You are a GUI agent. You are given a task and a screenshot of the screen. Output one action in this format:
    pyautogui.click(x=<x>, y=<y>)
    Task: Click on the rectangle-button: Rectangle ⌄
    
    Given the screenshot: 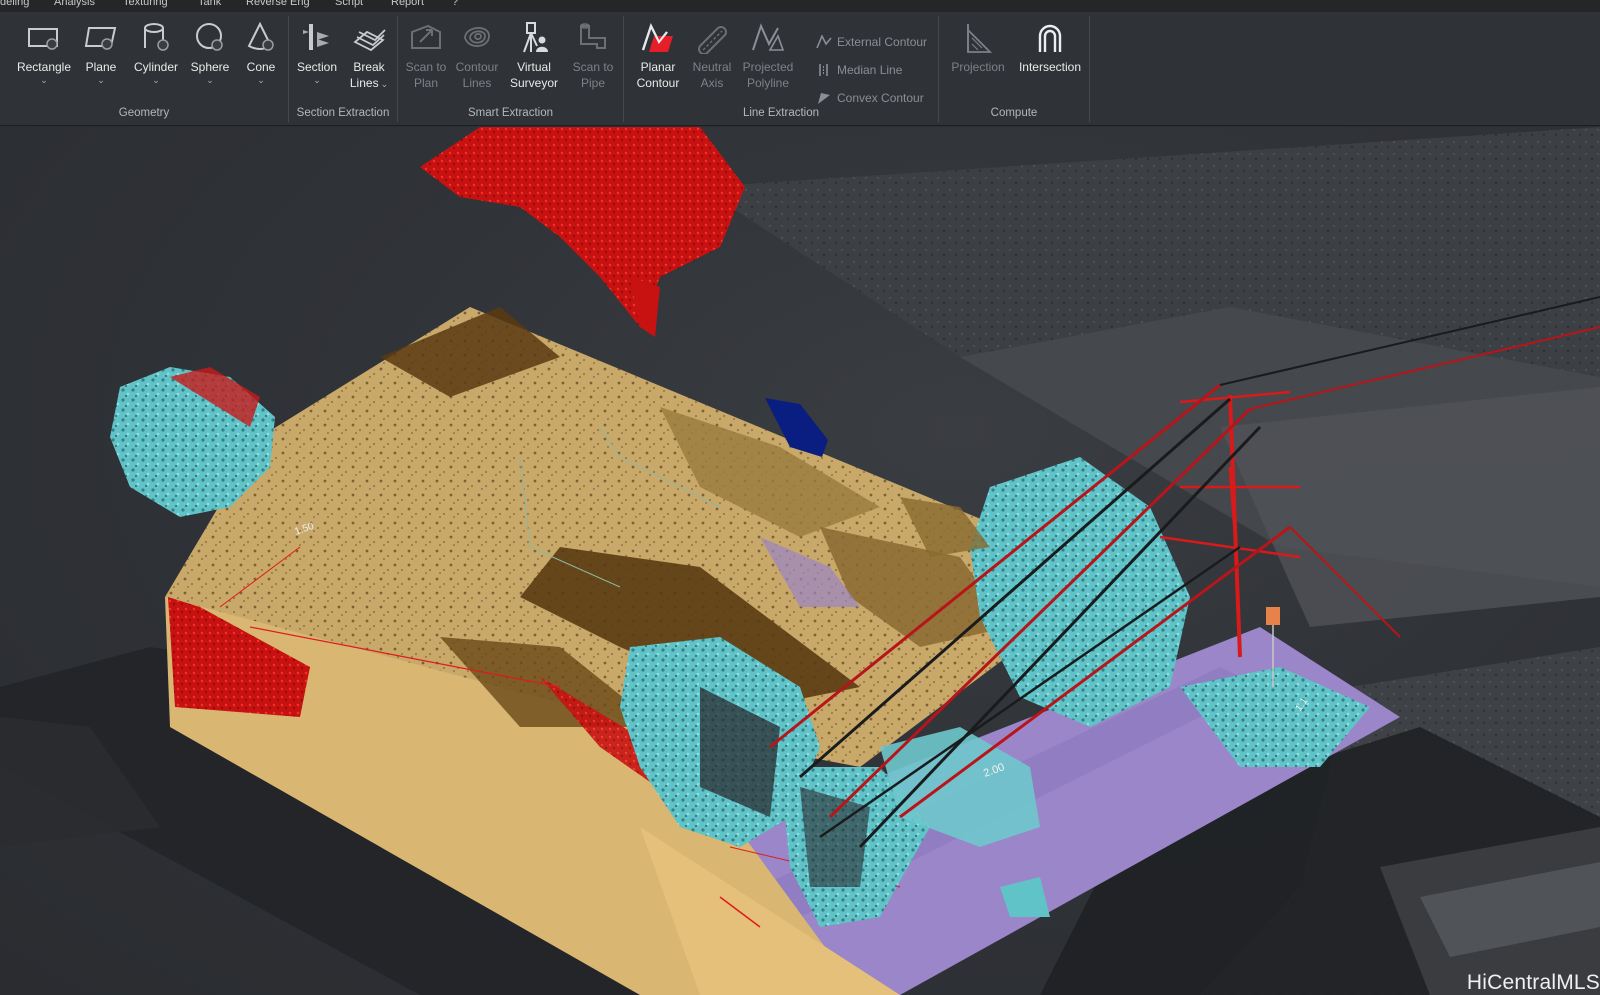 What is the action you would take?
    pyautogui.click(x=44, y=53)
    